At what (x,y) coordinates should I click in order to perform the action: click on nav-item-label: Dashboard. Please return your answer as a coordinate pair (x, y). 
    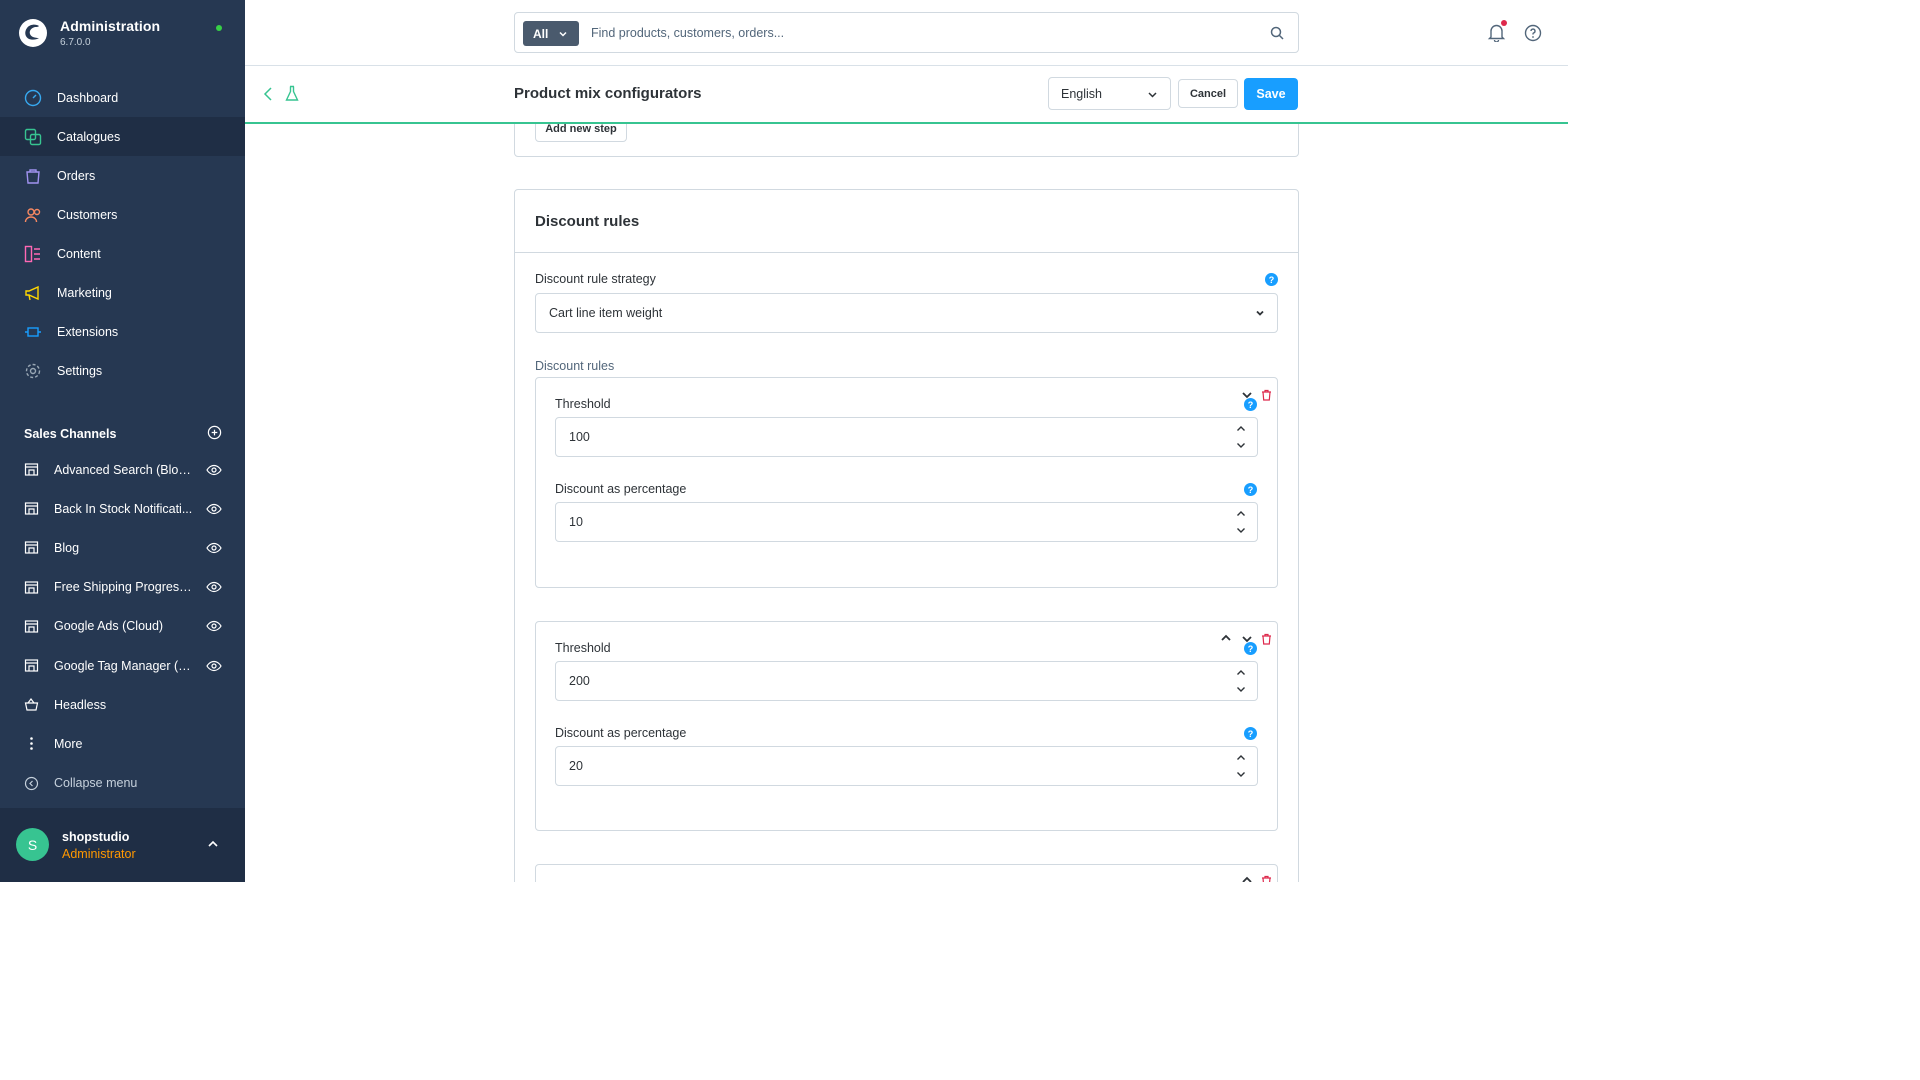
    Looking at the image, I should click on (88, 97).